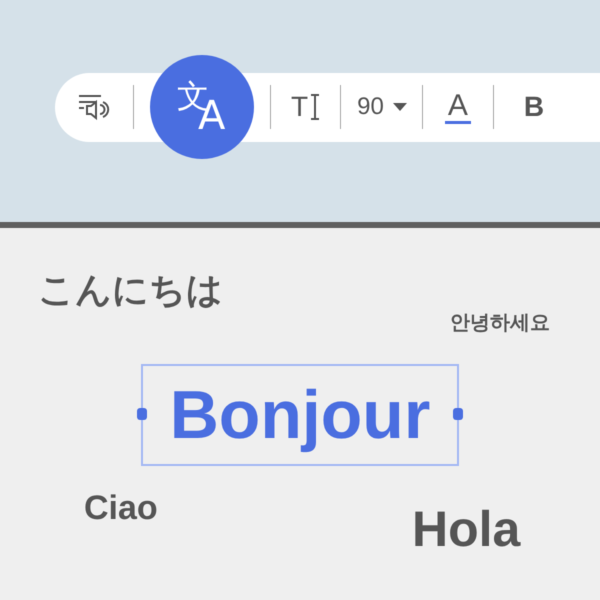  What do you see at coordinates (466, 529) in the screenshot?
I see `canvas-text: Hola` at bounding box center [466, 529].